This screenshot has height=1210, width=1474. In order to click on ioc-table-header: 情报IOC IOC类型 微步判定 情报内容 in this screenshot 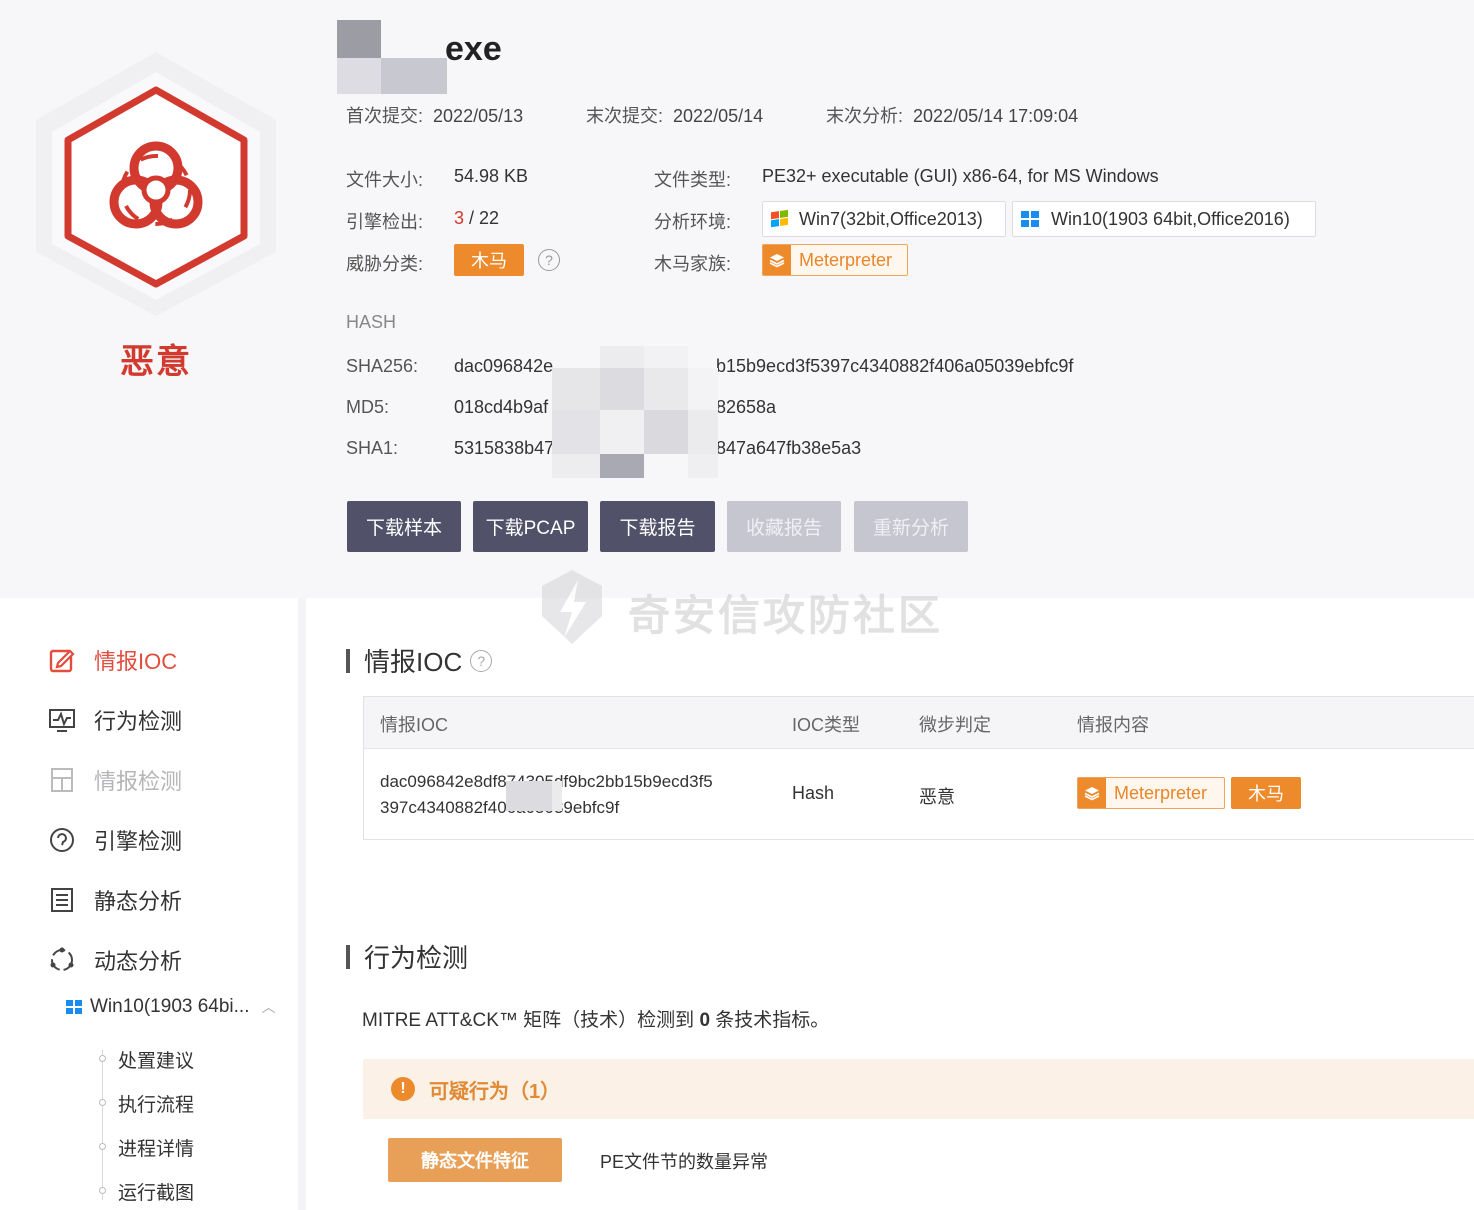, I will do `click(919, 723)`.